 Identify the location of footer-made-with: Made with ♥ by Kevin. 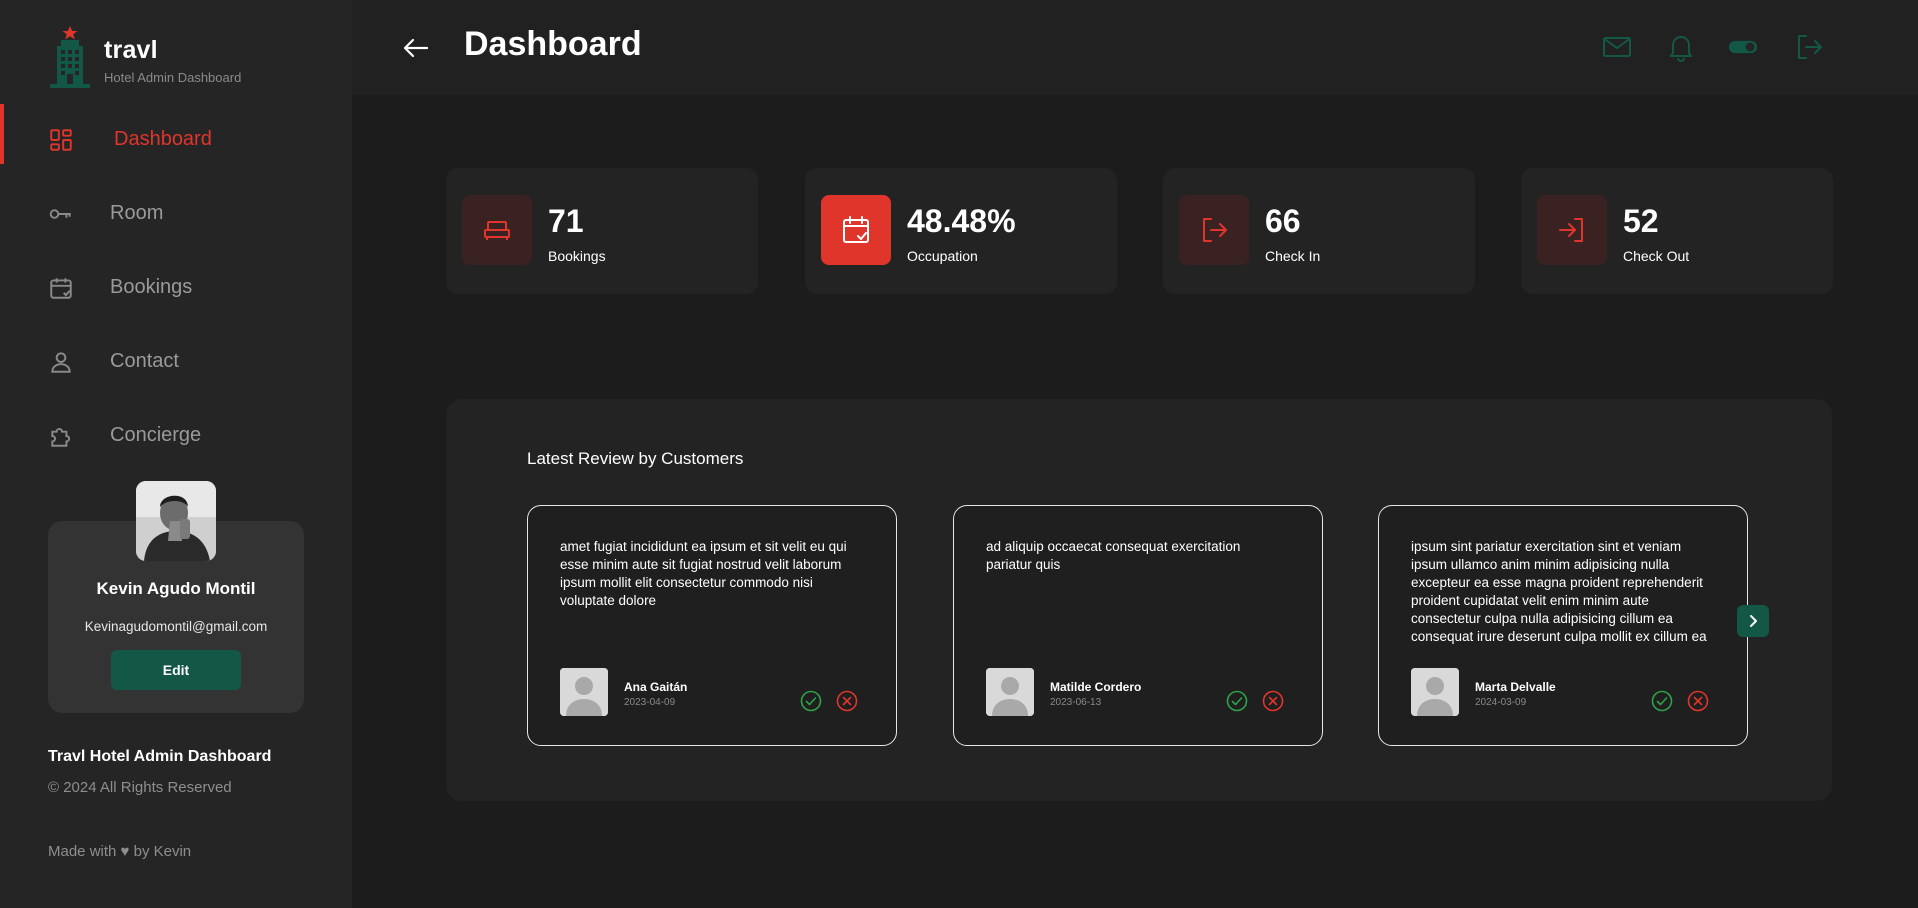
(120, 851).